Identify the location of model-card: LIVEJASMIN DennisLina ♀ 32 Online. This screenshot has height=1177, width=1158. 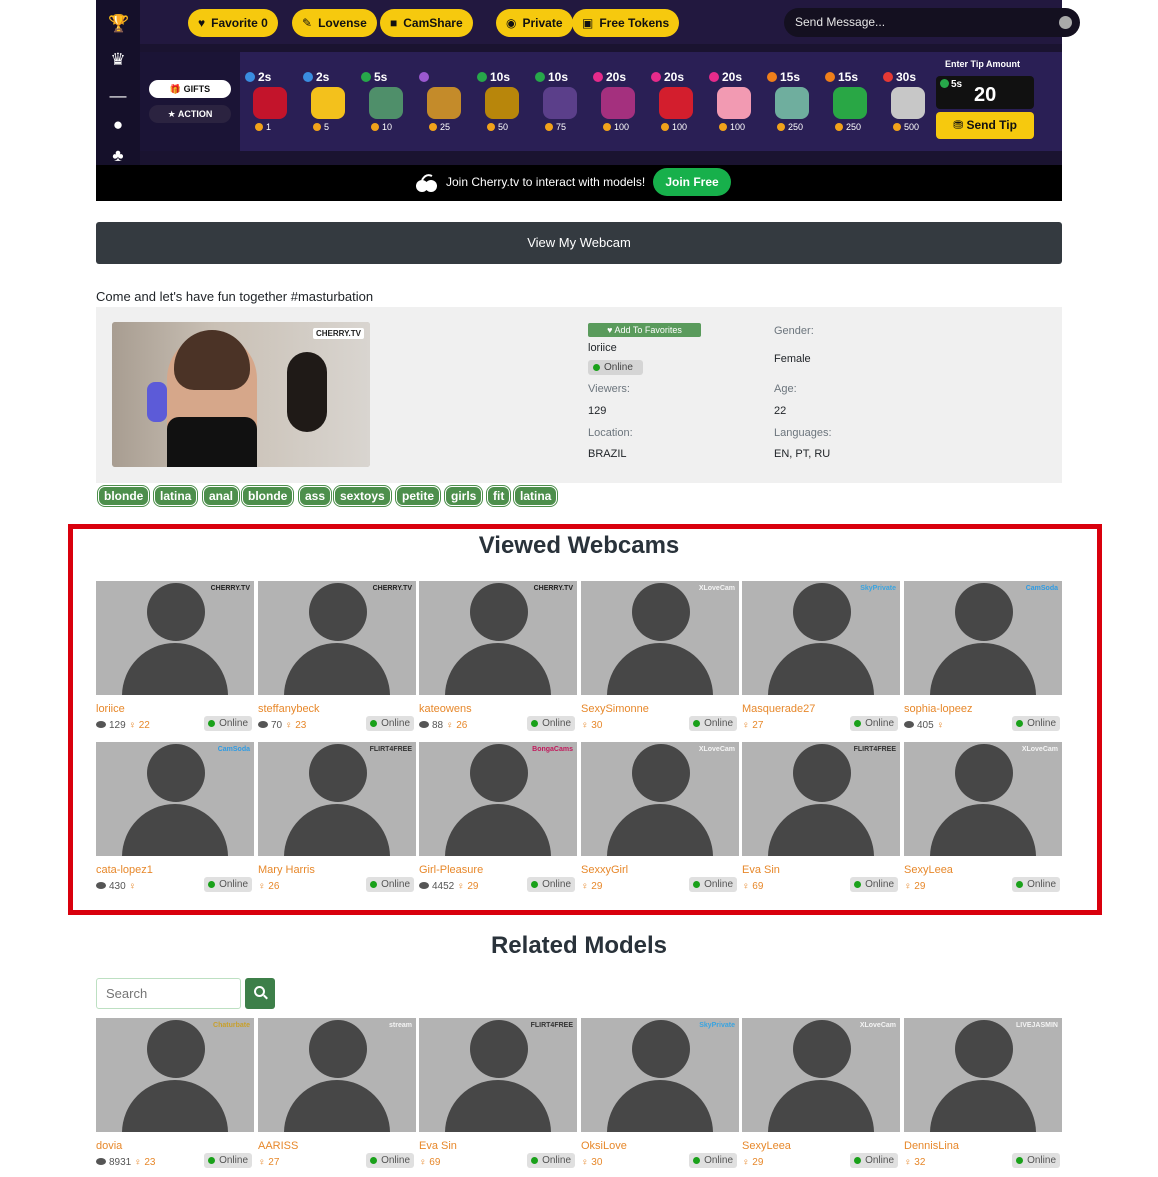
(983, 1096).